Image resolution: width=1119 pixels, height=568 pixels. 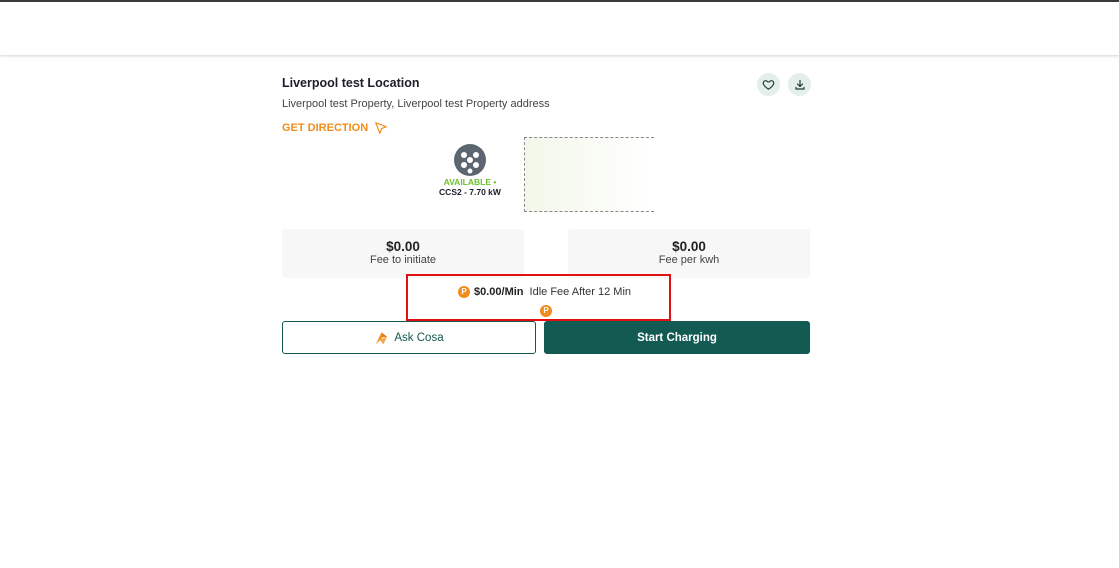 I want to click on fee-initiate-card: $0.00 Fee to initiate, so click(x=403, y=253).